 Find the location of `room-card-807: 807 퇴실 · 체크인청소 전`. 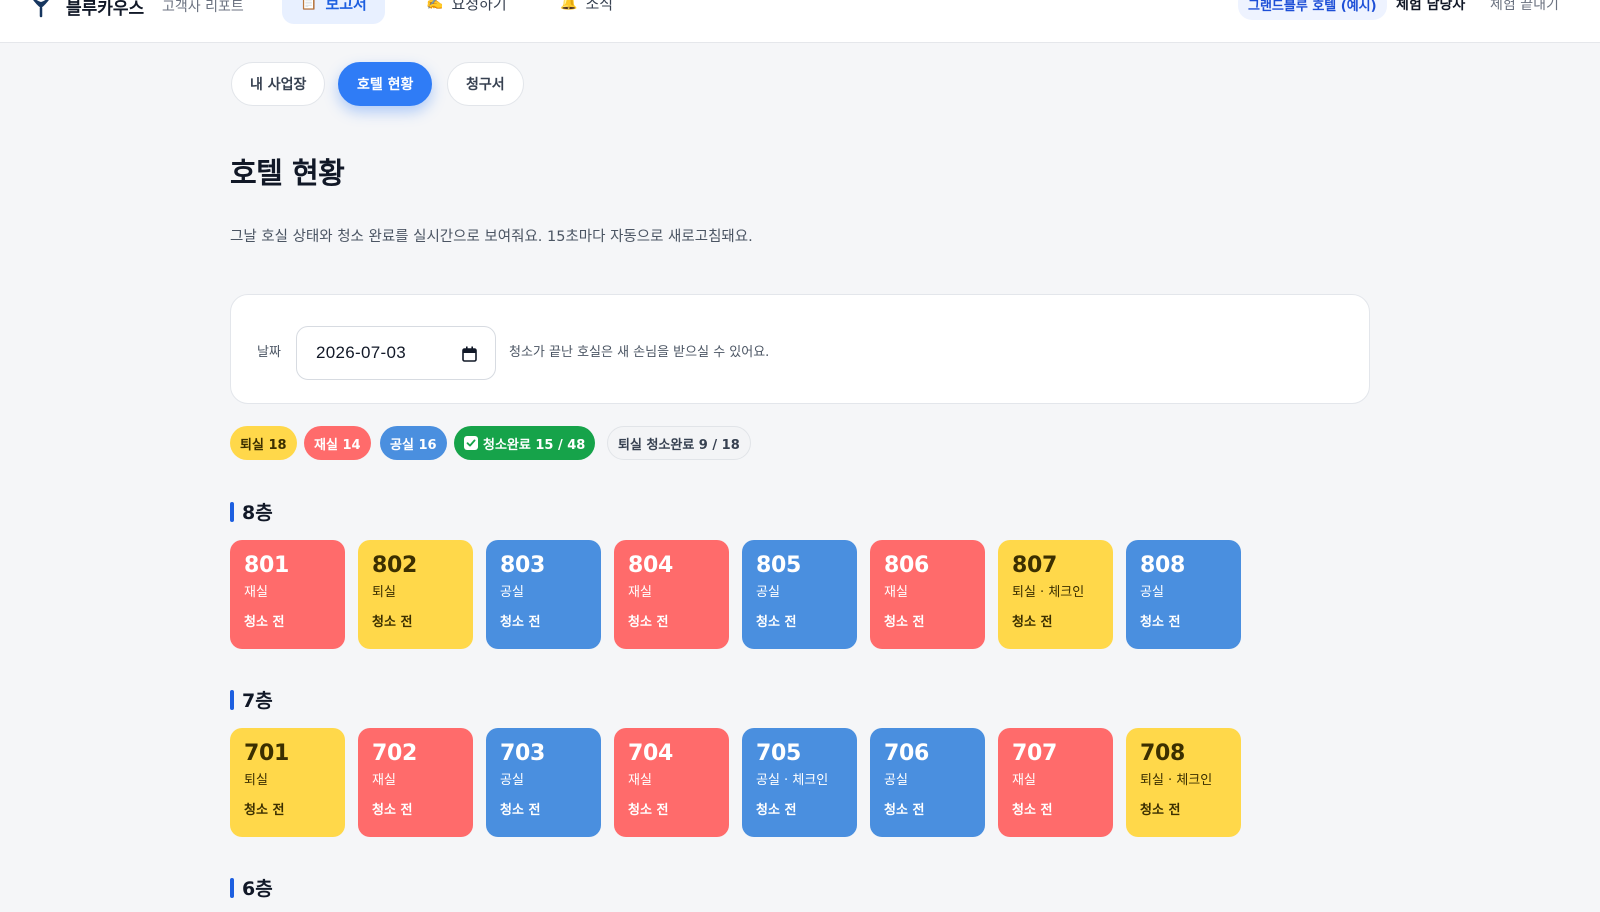

room-card-807: 807 퇴실 · 체크인청소 전 is located at coordinates (1055, 594).